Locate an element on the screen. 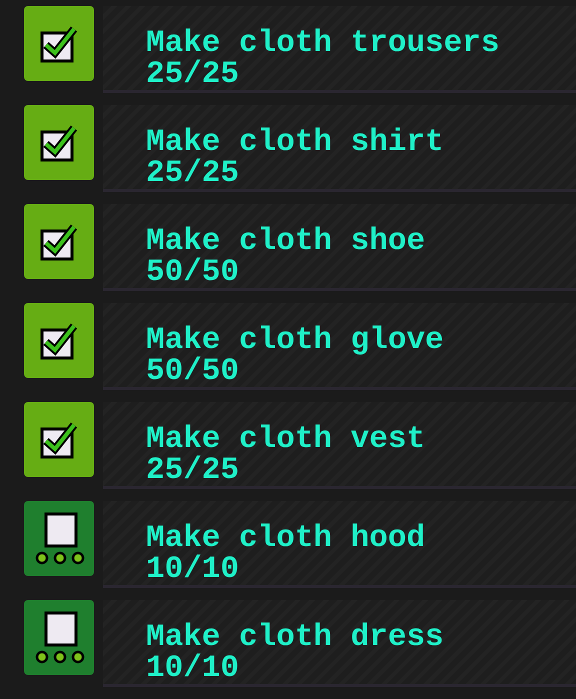 Image resolution: width=576 pixels, height=699 pixels. task-title: Make cloth shoe is located at coordinates (286, 241).